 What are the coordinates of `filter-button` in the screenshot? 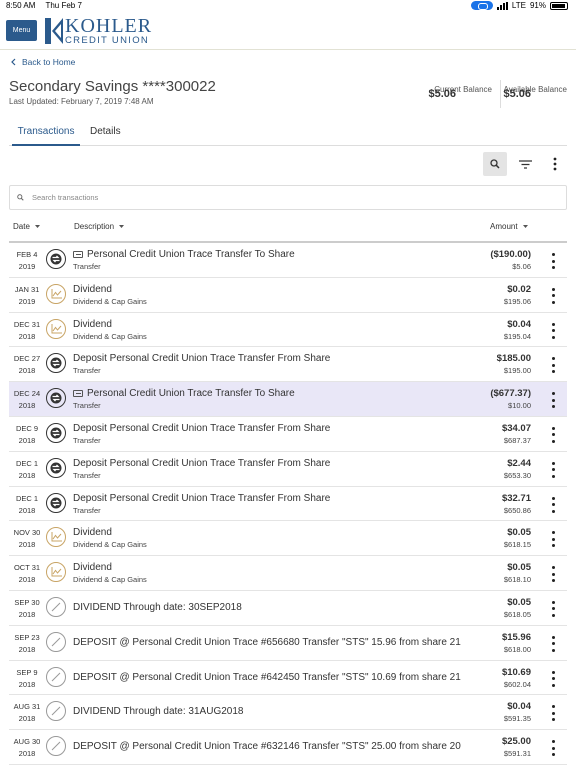 It's located at (525, 164).